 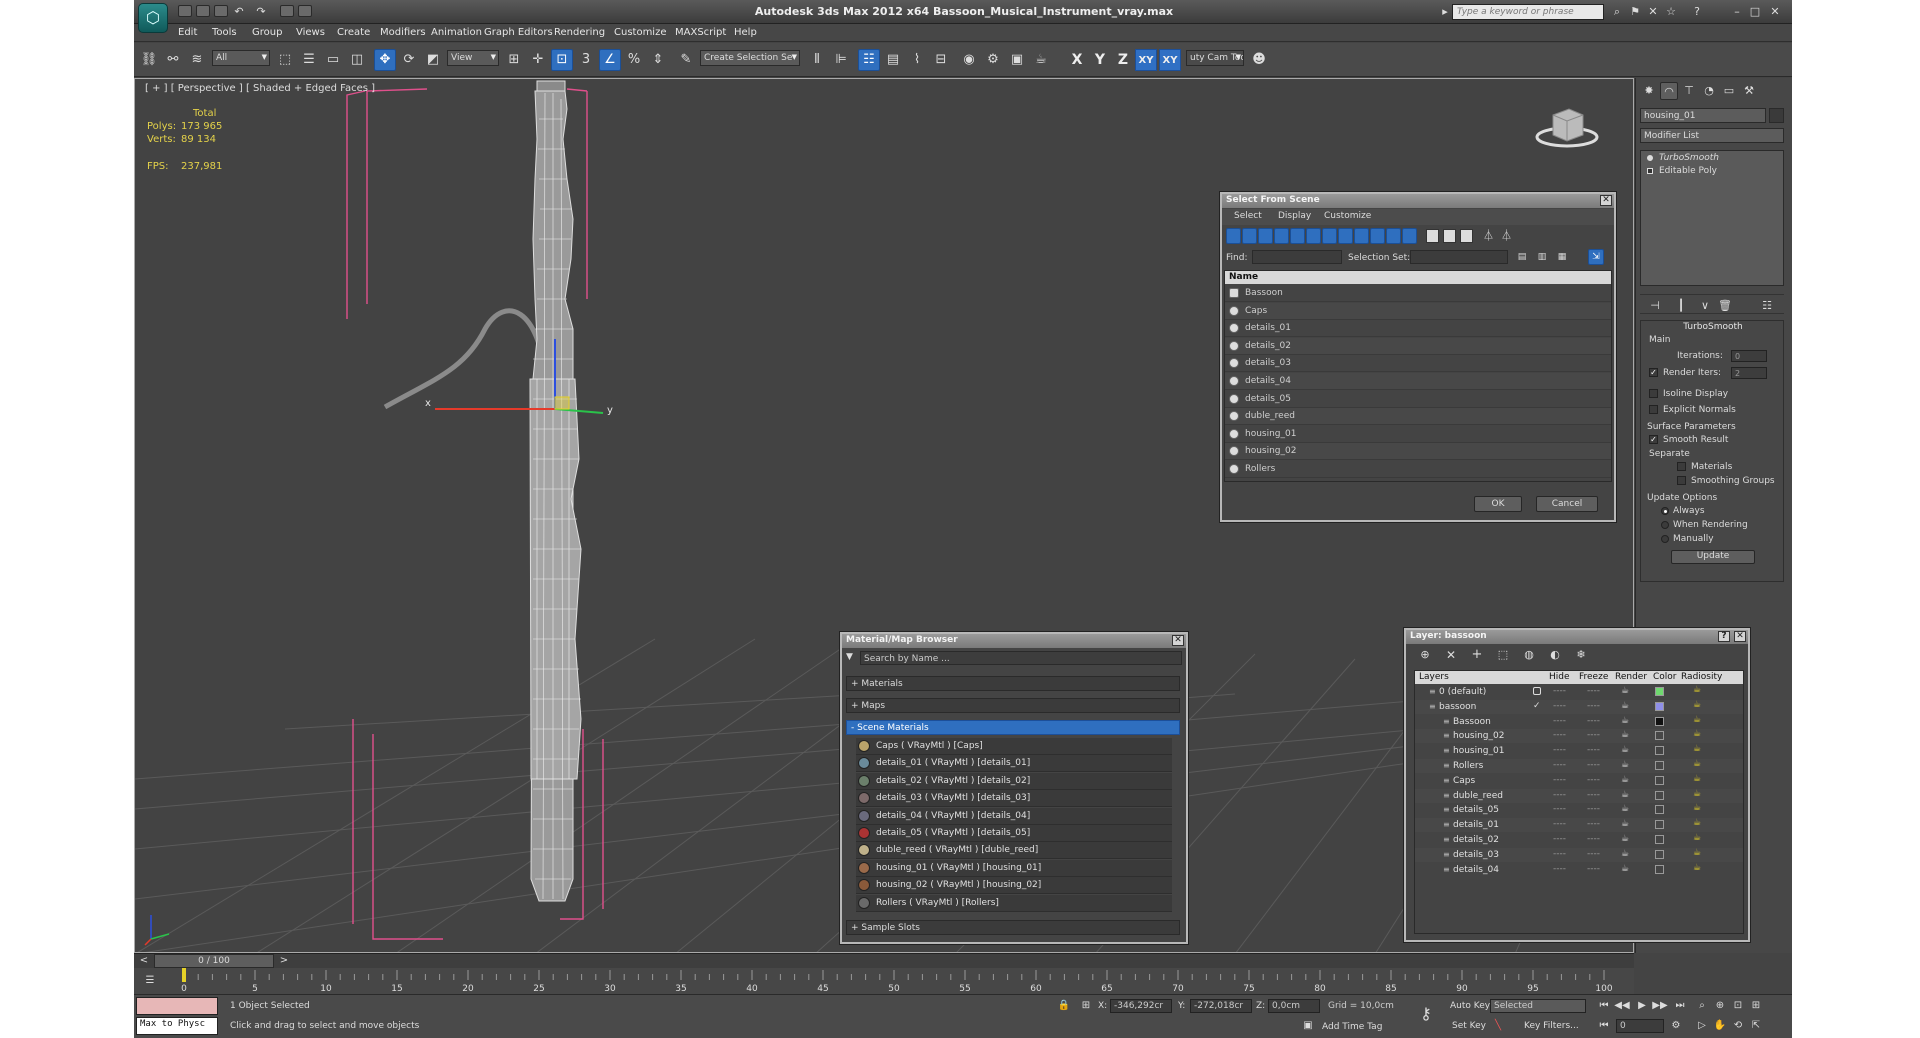 I want to click on display-space-warps-icon, so click(x=1313, y=236).